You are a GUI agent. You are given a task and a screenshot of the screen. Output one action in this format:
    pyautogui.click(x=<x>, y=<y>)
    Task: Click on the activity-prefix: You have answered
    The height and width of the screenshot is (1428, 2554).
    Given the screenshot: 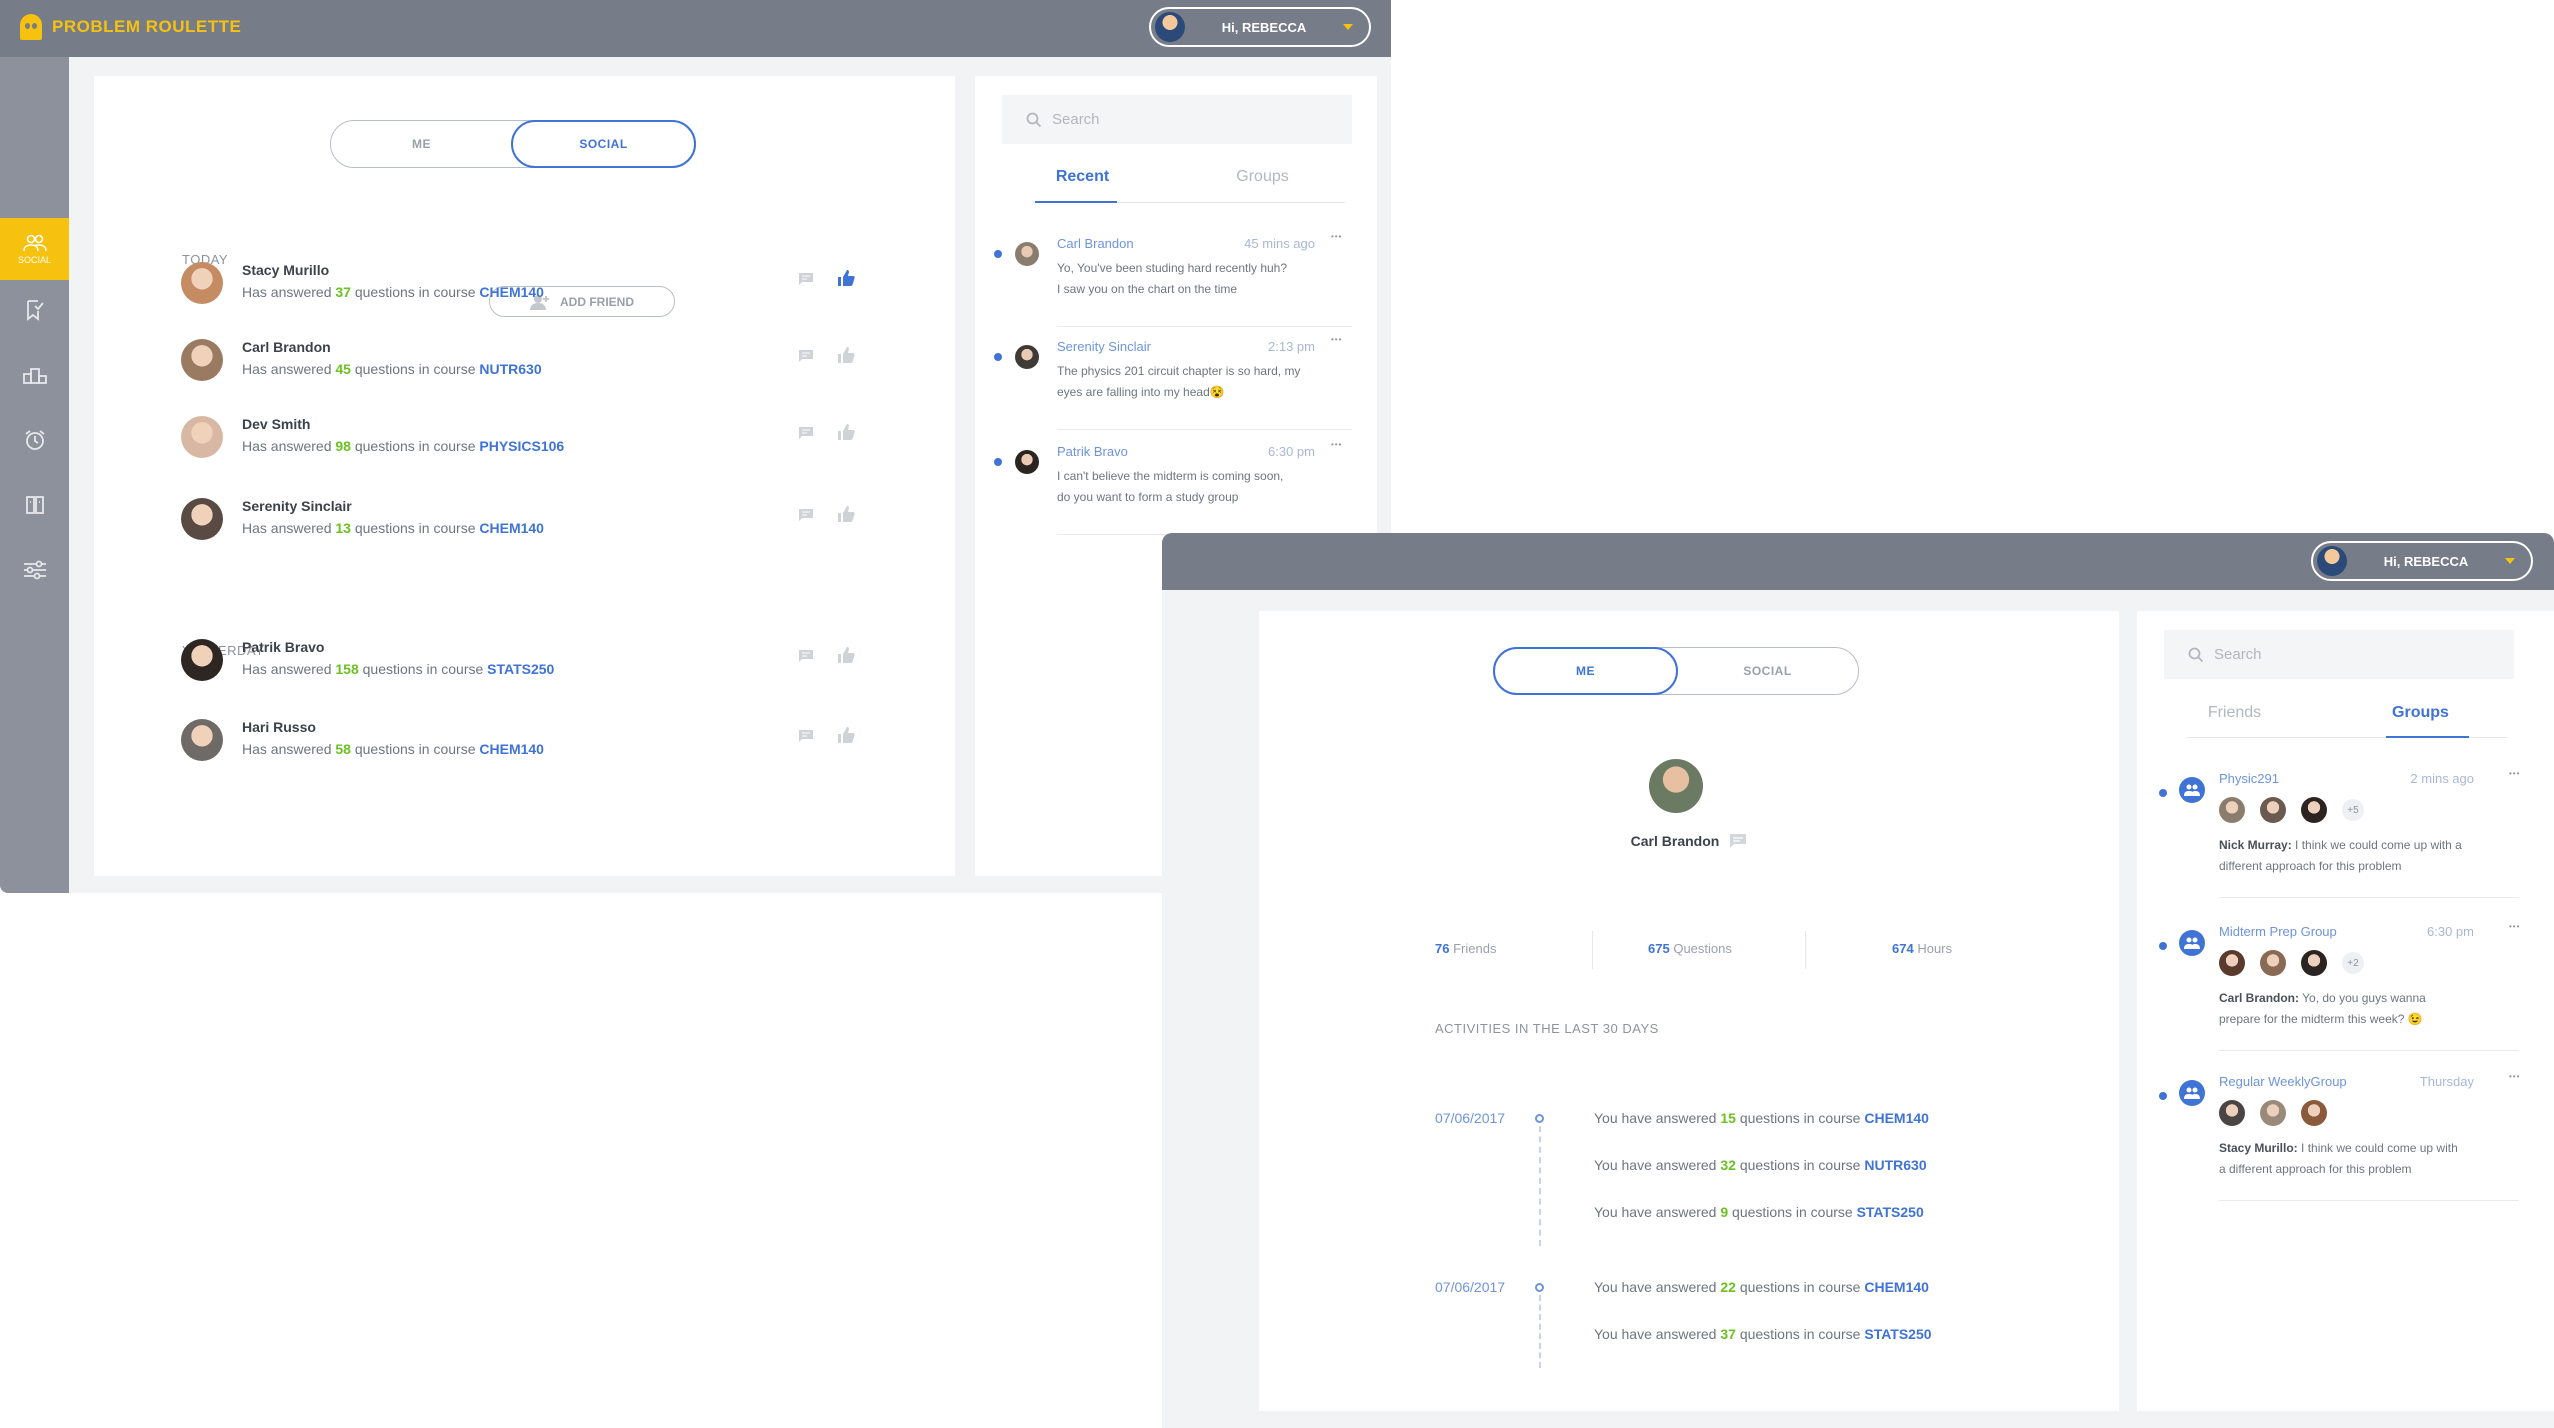 What is the action you would take?
    pyautogui.click(x=1655, y=1212)
    